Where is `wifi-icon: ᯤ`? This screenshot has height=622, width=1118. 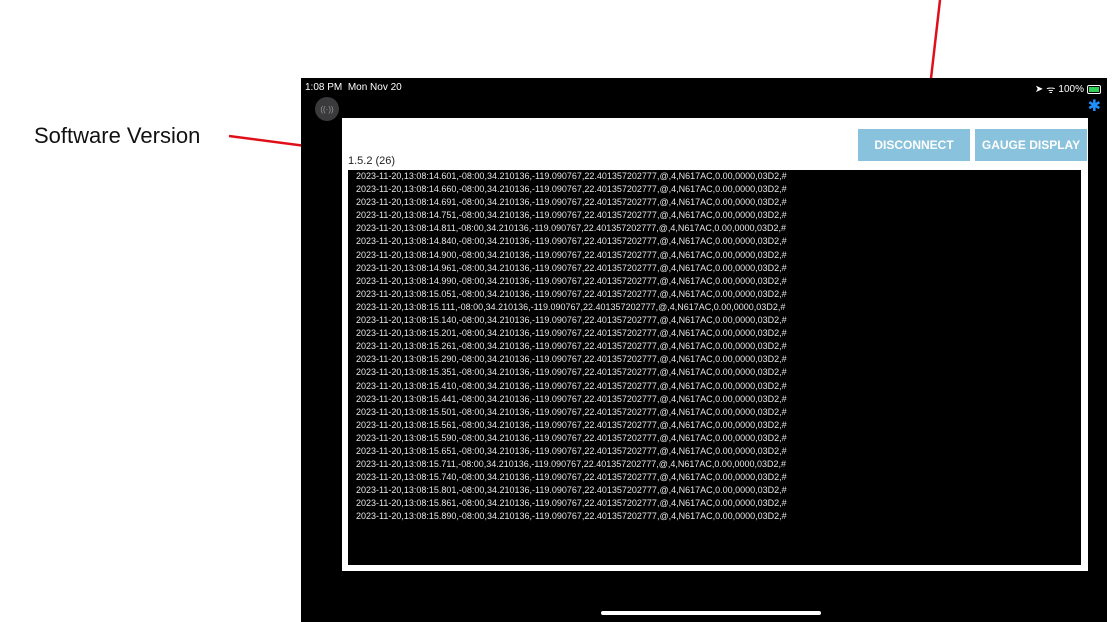
wifi-icon: ᯤ is located at coordinates (1051, 90).